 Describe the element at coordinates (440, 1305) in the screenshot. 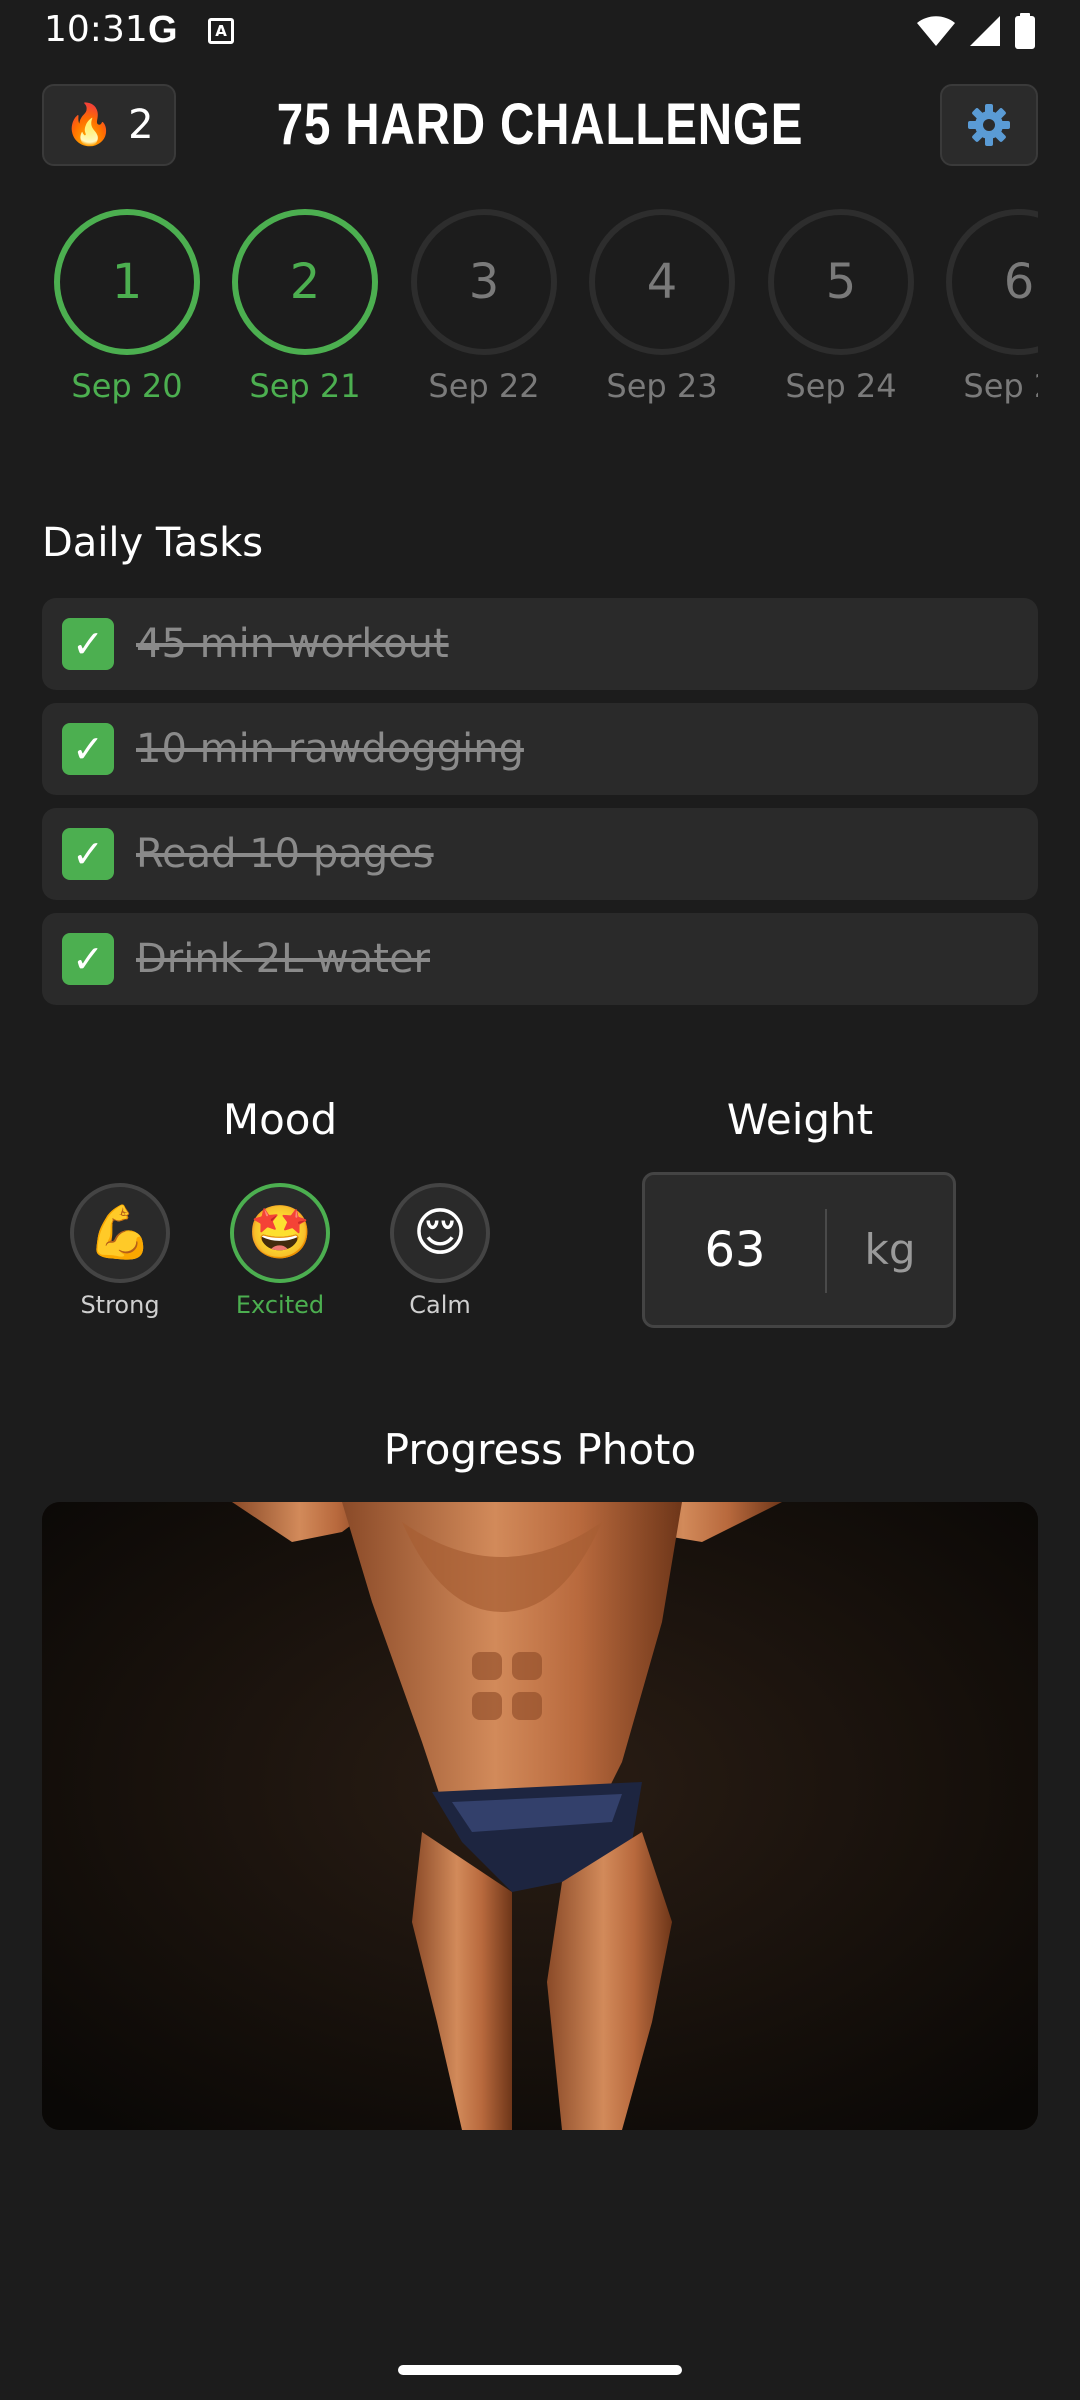

I see `mood-label: Calm` at that location.